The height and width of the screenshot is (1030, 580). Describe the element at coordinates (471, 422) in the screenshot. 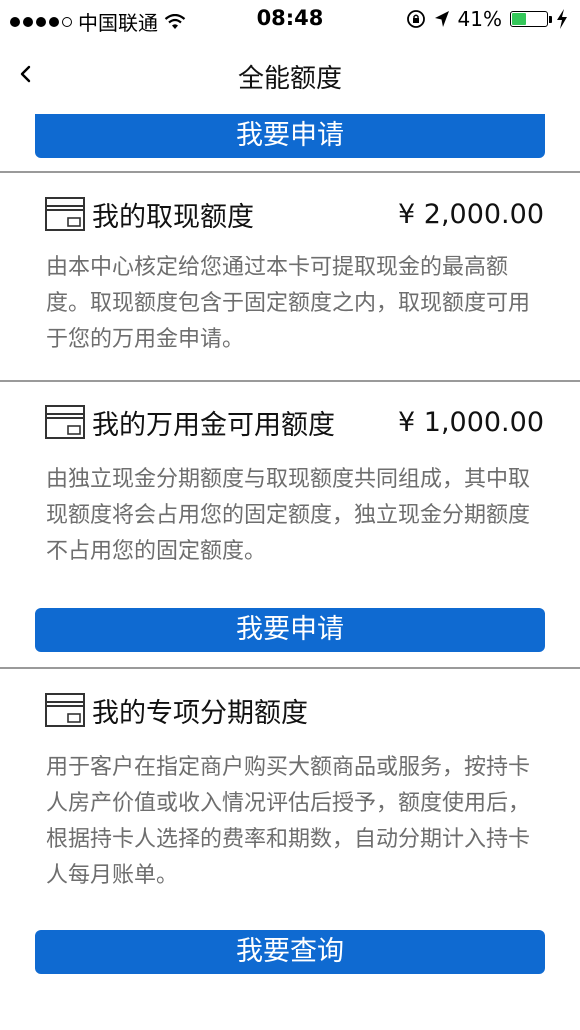

I see `section-amount: ¥ 1,000.00` at that location.